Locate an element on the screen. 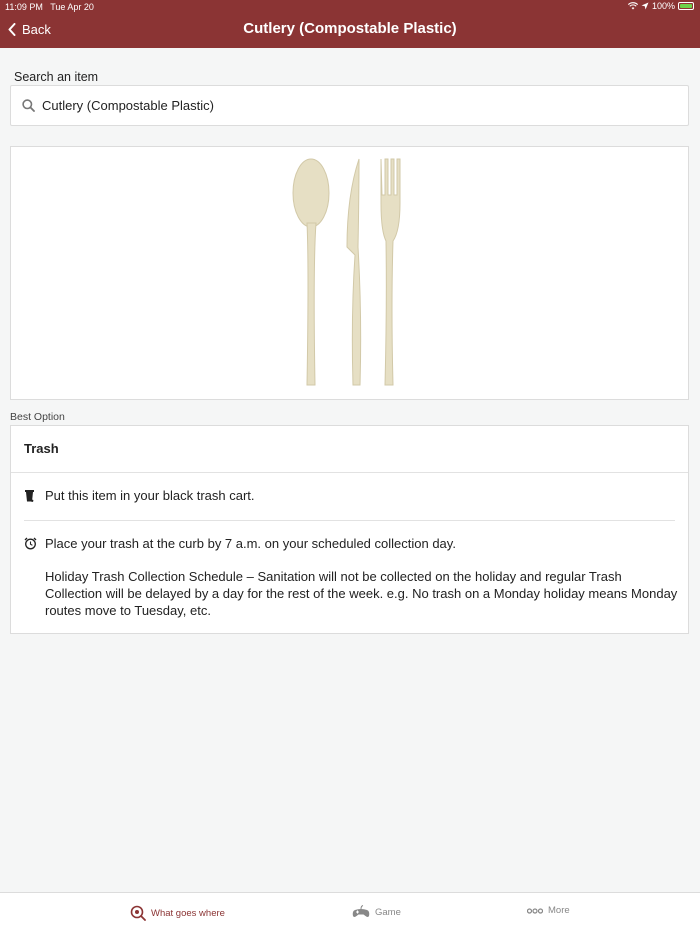 The image size is (700, 934). instruction-row: Put this item in your black trash cart. is located at coordinates (139, 496).